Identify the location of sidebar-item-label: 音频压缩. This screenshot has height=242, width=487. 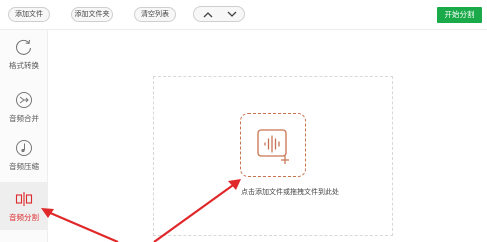
(24, 166).